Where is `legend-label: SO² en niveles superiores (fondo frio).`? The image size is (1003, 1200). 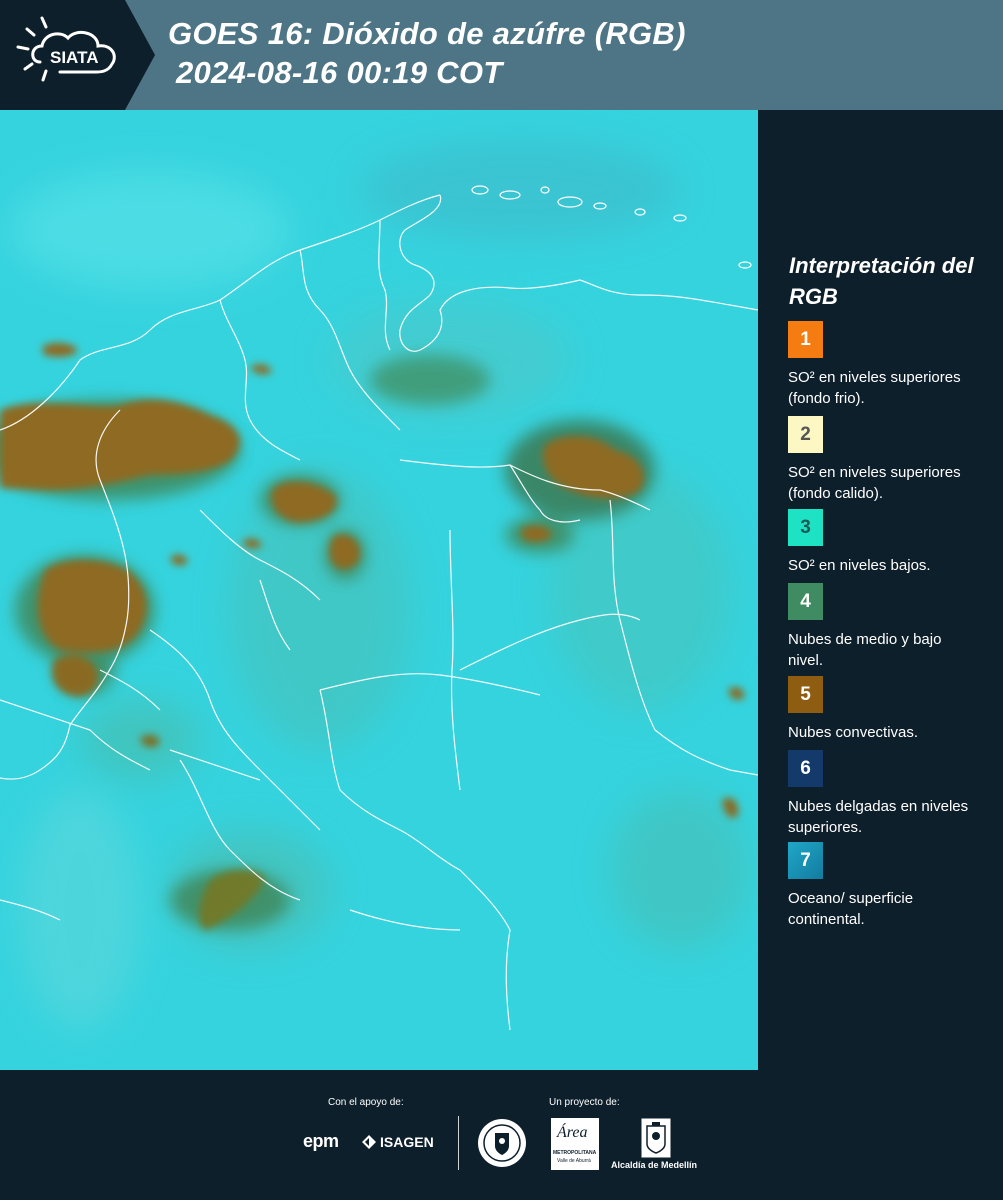 legend-label: SO² en niveles superiores (fondo frio). is located at coordinates (874, 388).